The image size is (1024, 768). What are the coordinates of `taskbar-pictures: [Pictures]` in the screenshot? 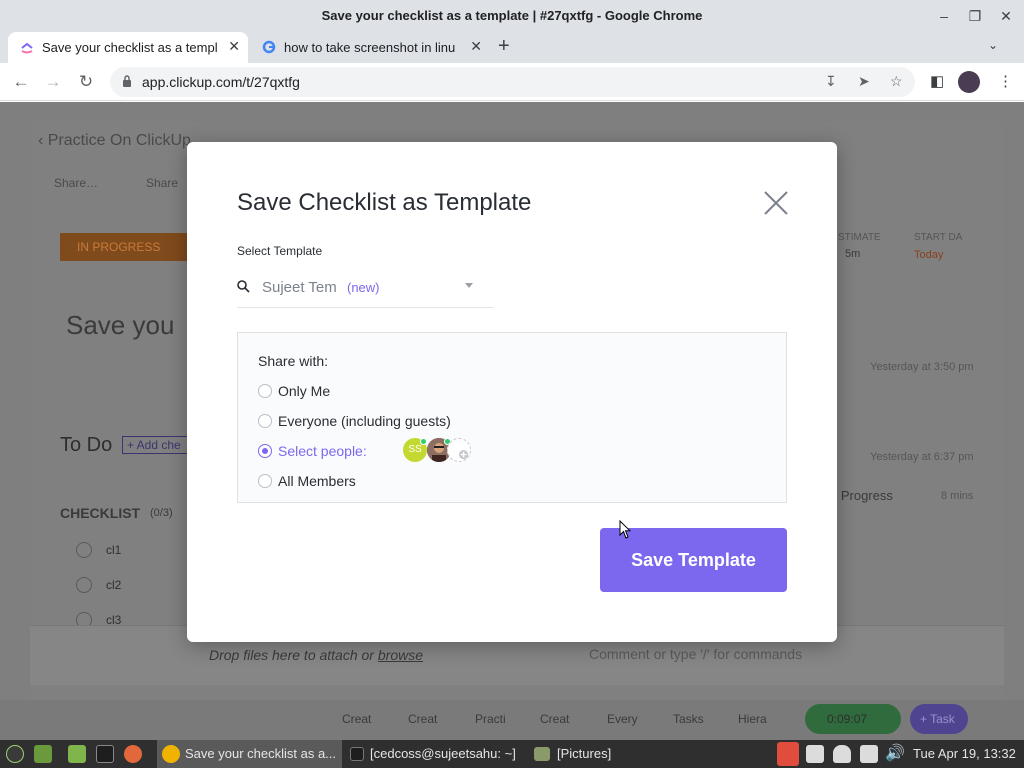 It's located at (585, 754).